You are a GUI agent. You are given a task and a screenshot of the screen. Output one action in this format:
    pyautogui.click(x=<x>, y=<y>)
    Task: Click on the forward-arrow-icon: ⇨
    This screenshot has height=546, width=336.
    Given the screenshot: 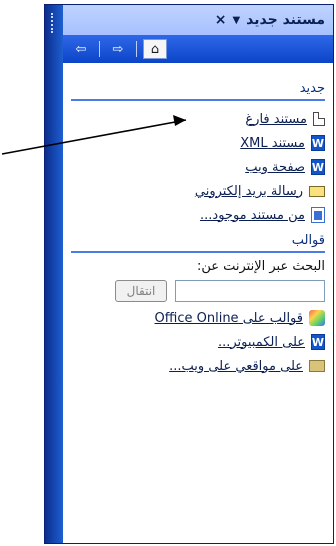 What is the action you would take?
    pyautogui.click(x=118, y=49)
    